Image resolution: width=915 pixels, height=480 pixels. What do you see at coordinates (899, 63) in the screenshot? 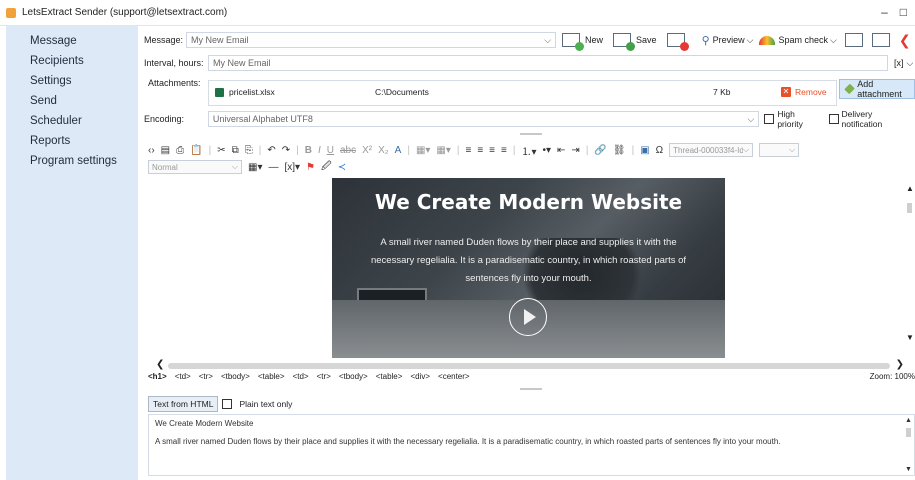
I see `macro-button: [x]` at bounding box center [899, 63].